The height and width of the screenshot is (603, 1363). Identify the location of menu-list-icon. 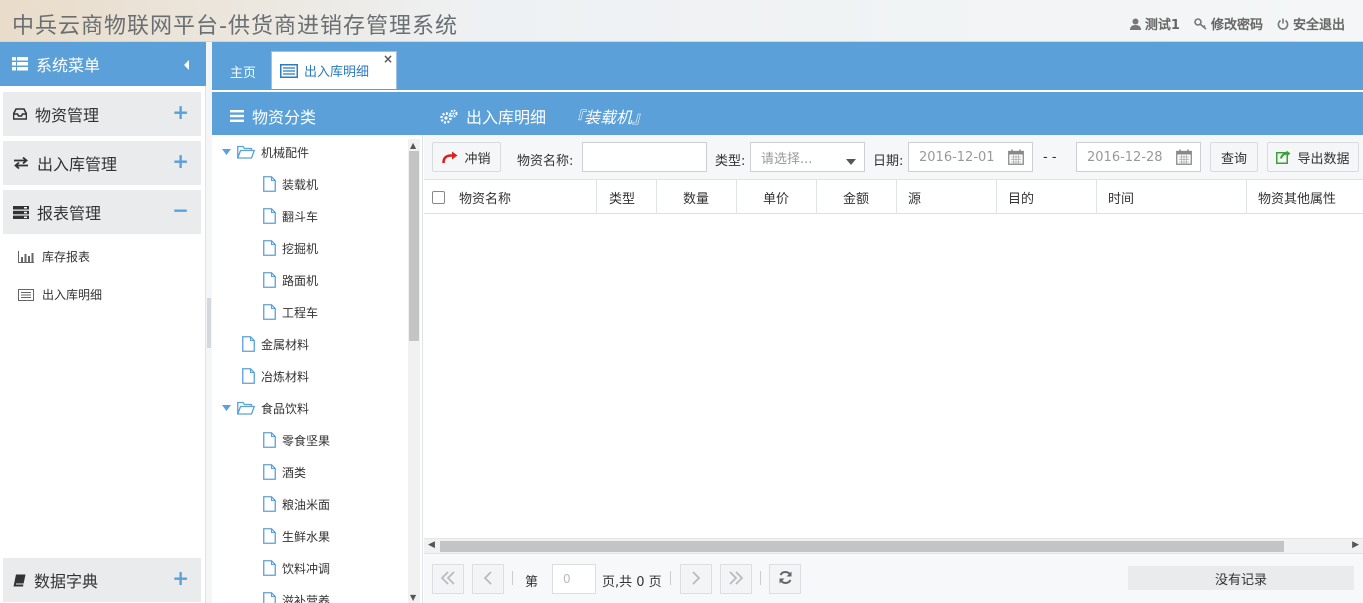
(20, 64).